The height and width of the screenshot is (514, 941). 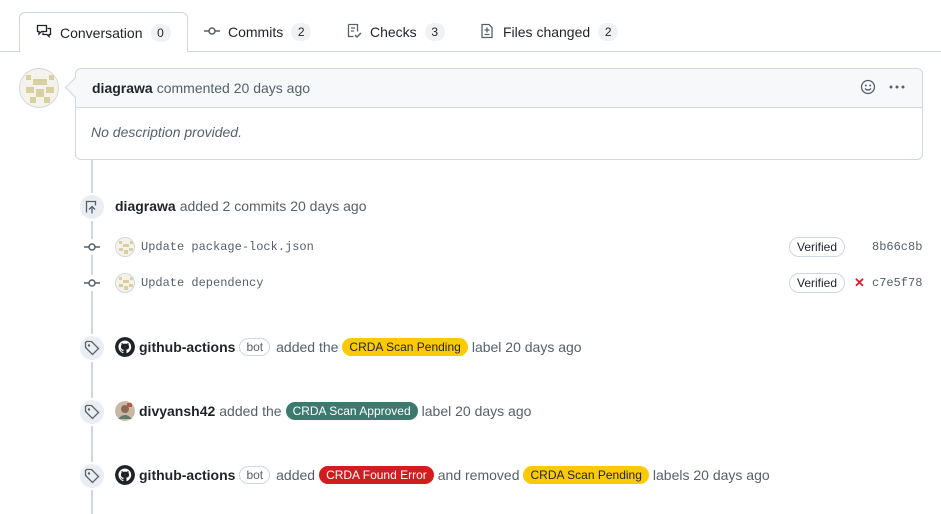 What do you see at coordinates (868, 88) in the screenshot?
I see `smiley-icon` at bounding box center [868, 88].